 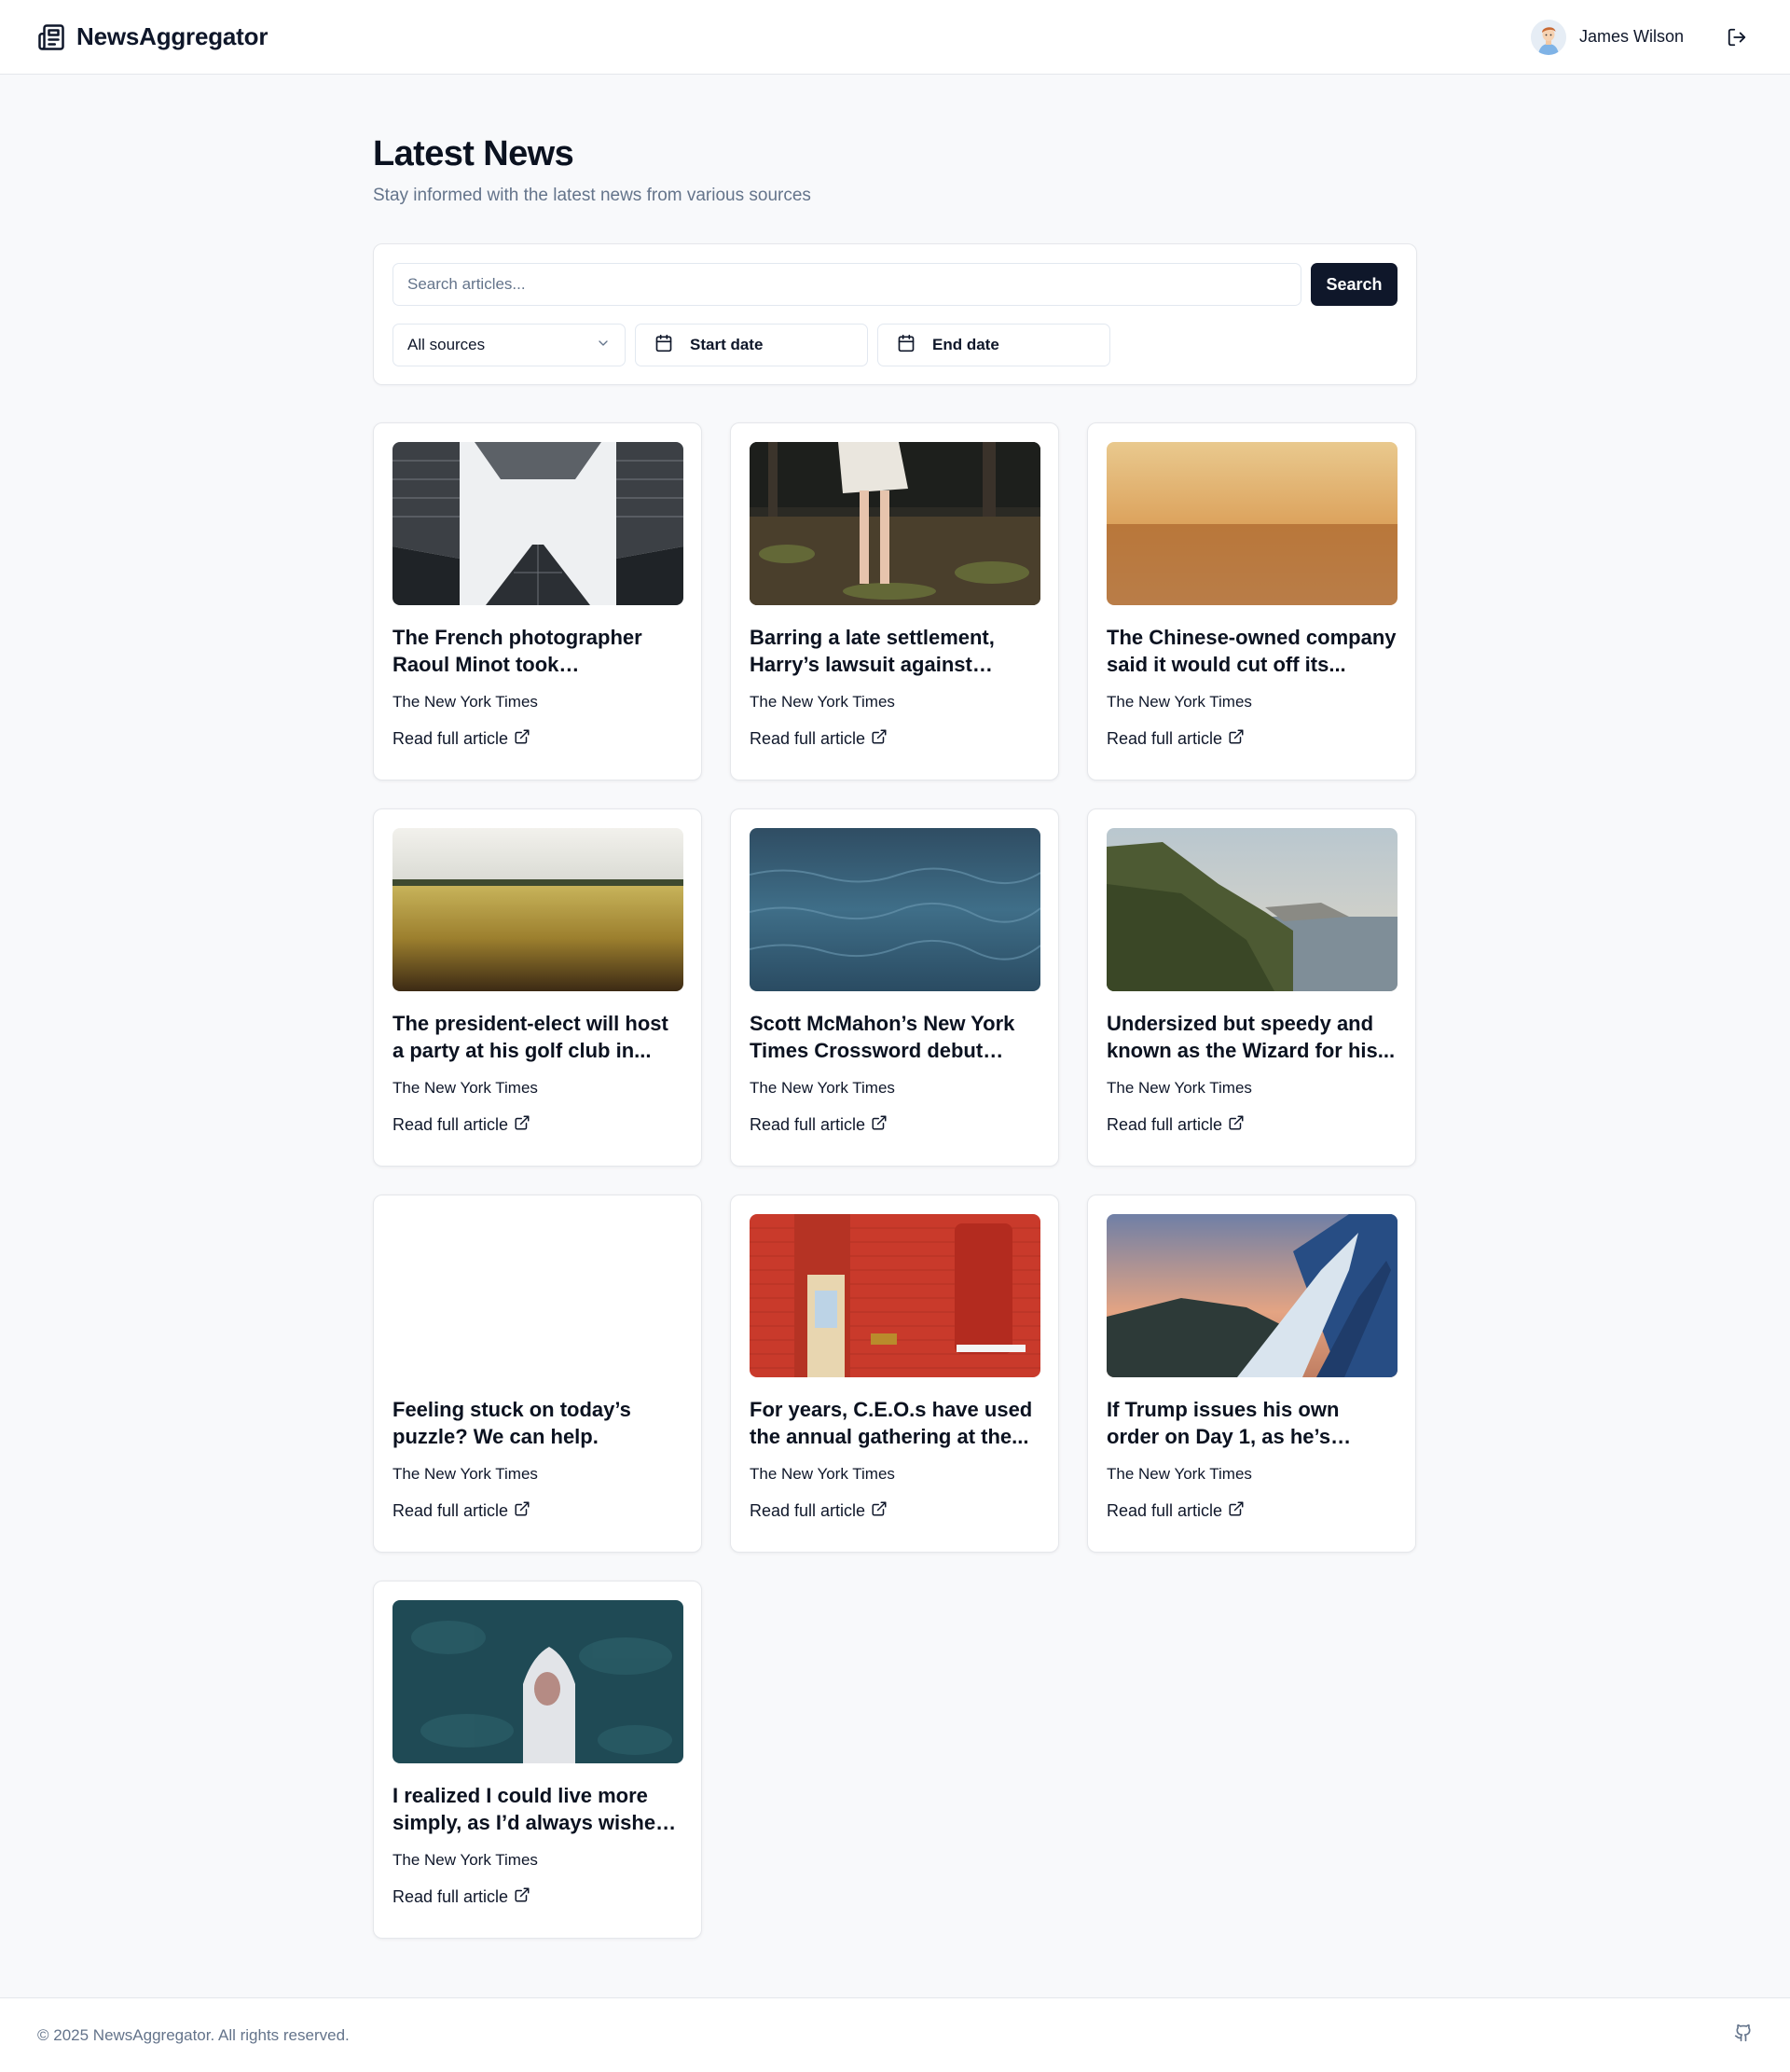 I want to click on start-date-picker: Start date, so click(x=751, y=345).